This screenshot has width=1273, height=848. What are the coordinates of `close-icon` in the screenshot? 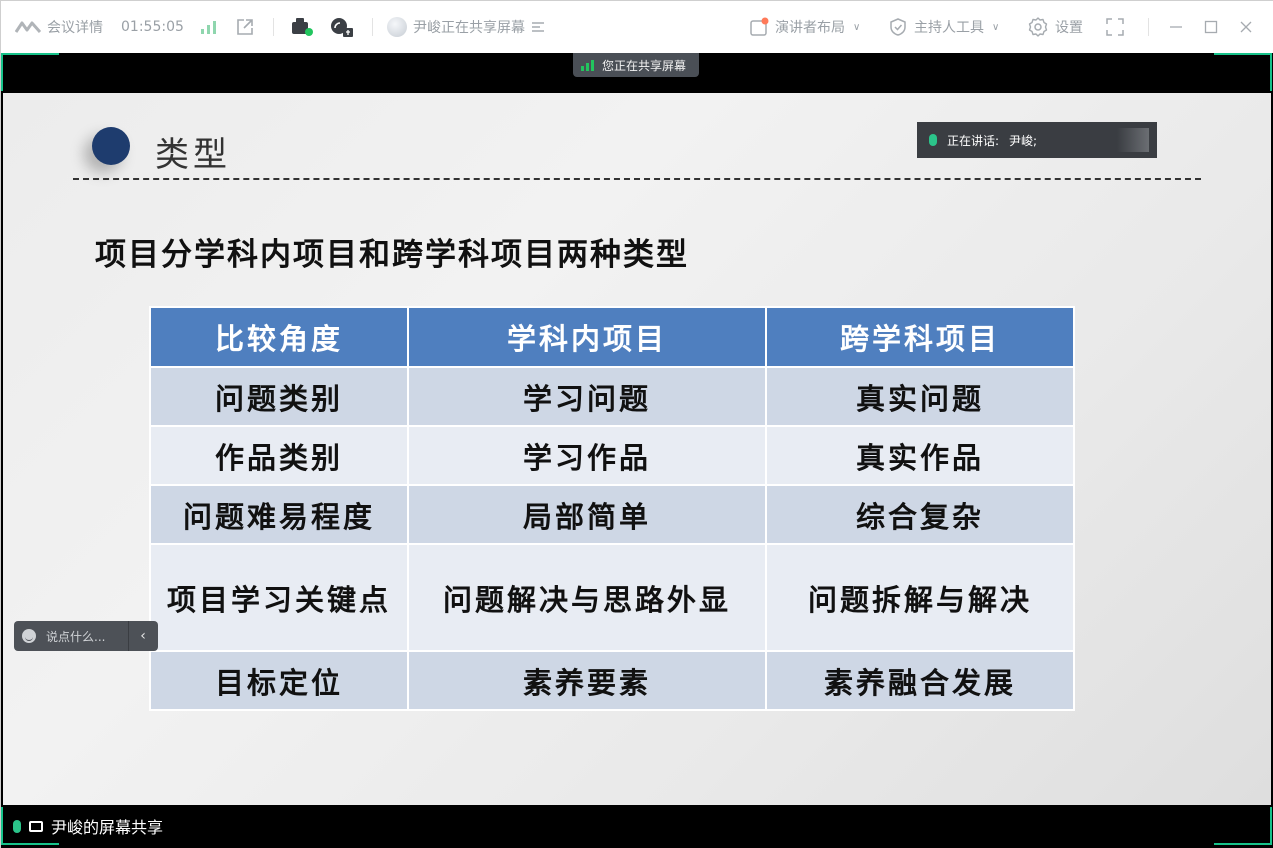 It's located at (1246, 27).